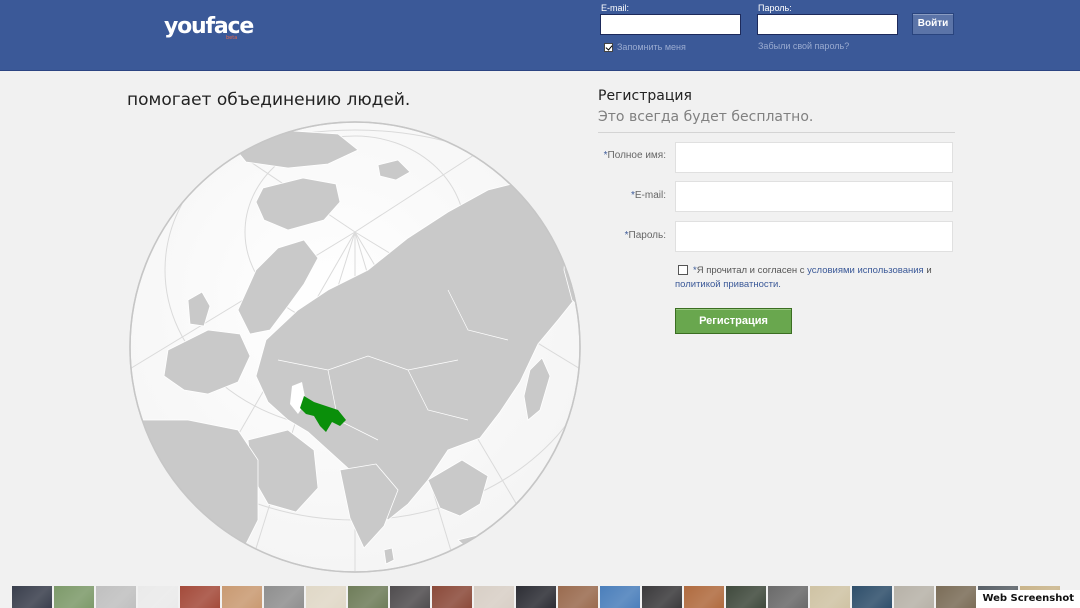  I want to click on forgot-password-link: Забыли свой пароль?, so click(803, 46).